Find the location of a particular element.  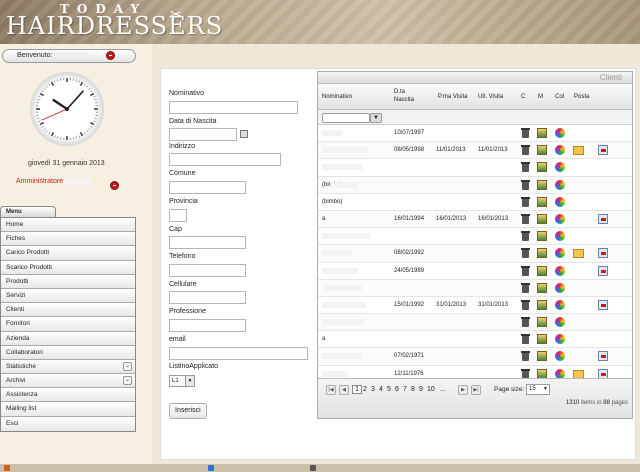

cap-input is located at coordinates (207, 242).